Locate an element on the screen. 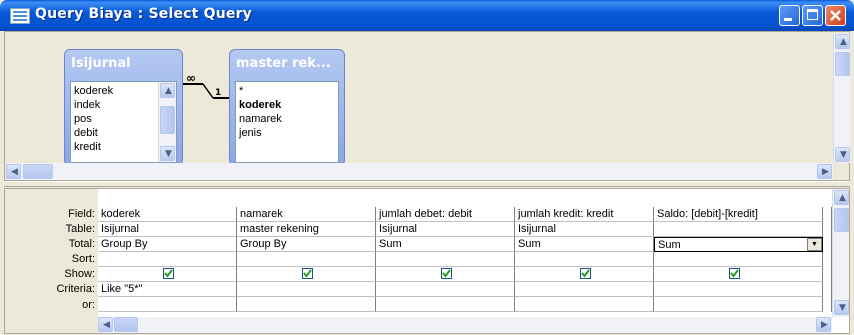 This screenshot has width=854, height=335. grid-vscrollbar: ▲ ▼ is located at coordinates (840, 253).